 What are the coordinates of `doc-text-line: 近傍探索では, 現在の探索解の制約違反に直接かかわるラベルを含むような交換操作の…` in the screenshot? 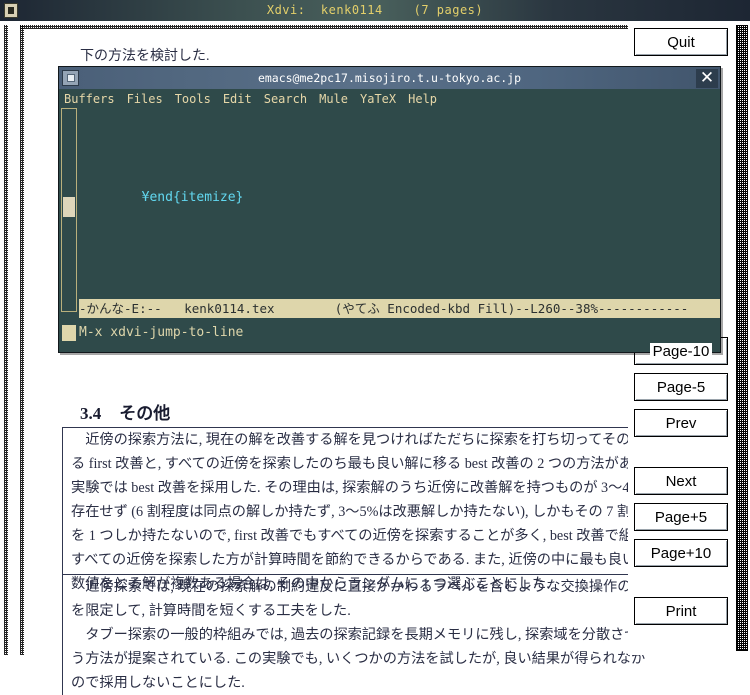 It's located at (363, 587).